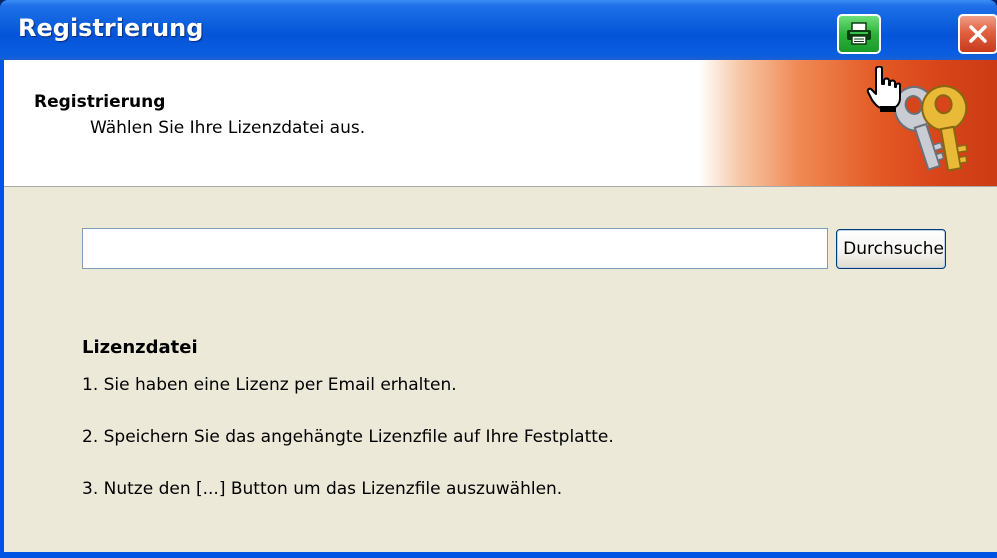 The image size is (997, 558). I want to click on window-title: Registrierung, so click(111, 28).